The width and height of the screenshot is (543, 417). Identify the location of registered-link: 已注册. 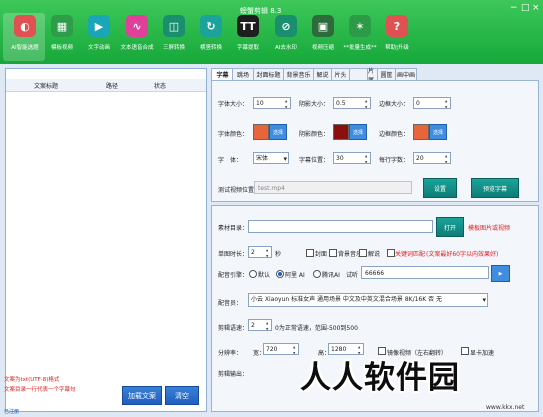
(11, 411).